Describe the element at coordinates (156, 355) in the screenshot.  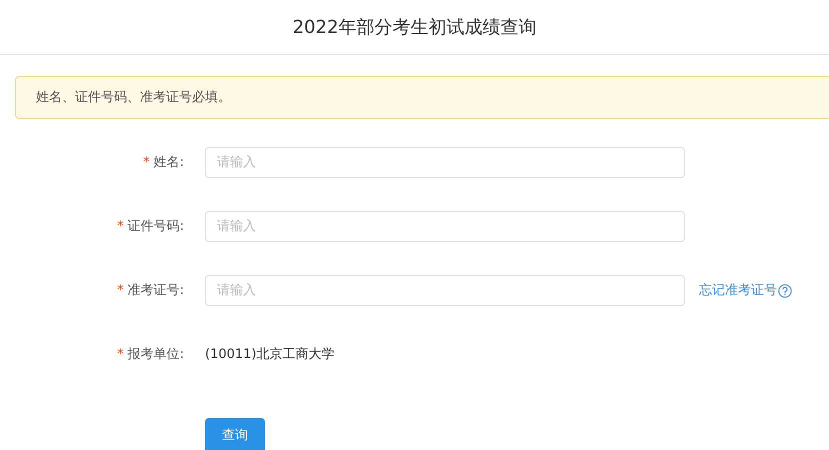
I see `field-label: 报考单位:` at that location.